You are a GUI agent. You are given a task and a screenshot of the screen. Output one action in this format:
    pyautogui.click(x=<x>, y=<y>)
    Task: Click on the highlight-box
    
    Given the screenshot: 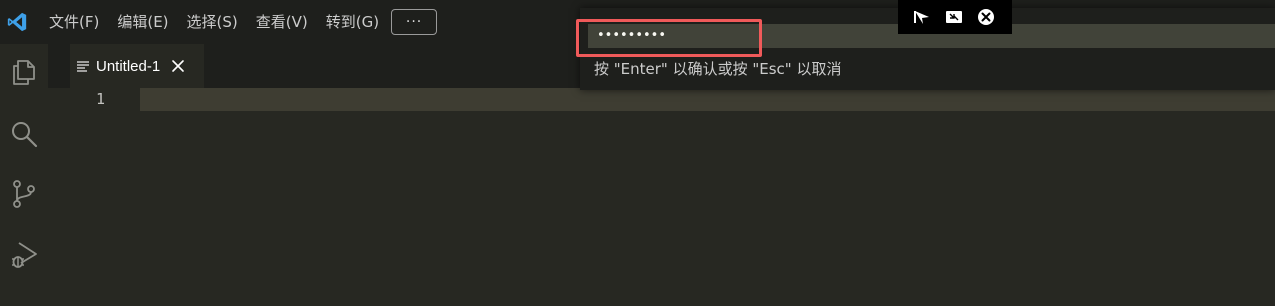 What is the action you would take?
    pyautogui.click(x=669, y=38)
    